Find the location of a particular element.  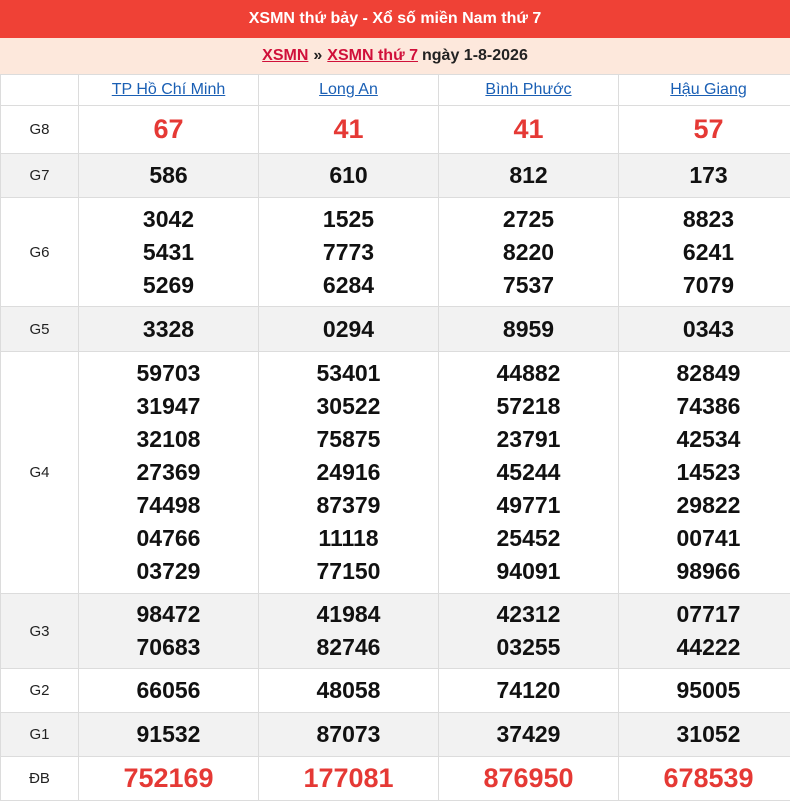

result-cell: 41984 82746 is located at coordinates (348, 631).